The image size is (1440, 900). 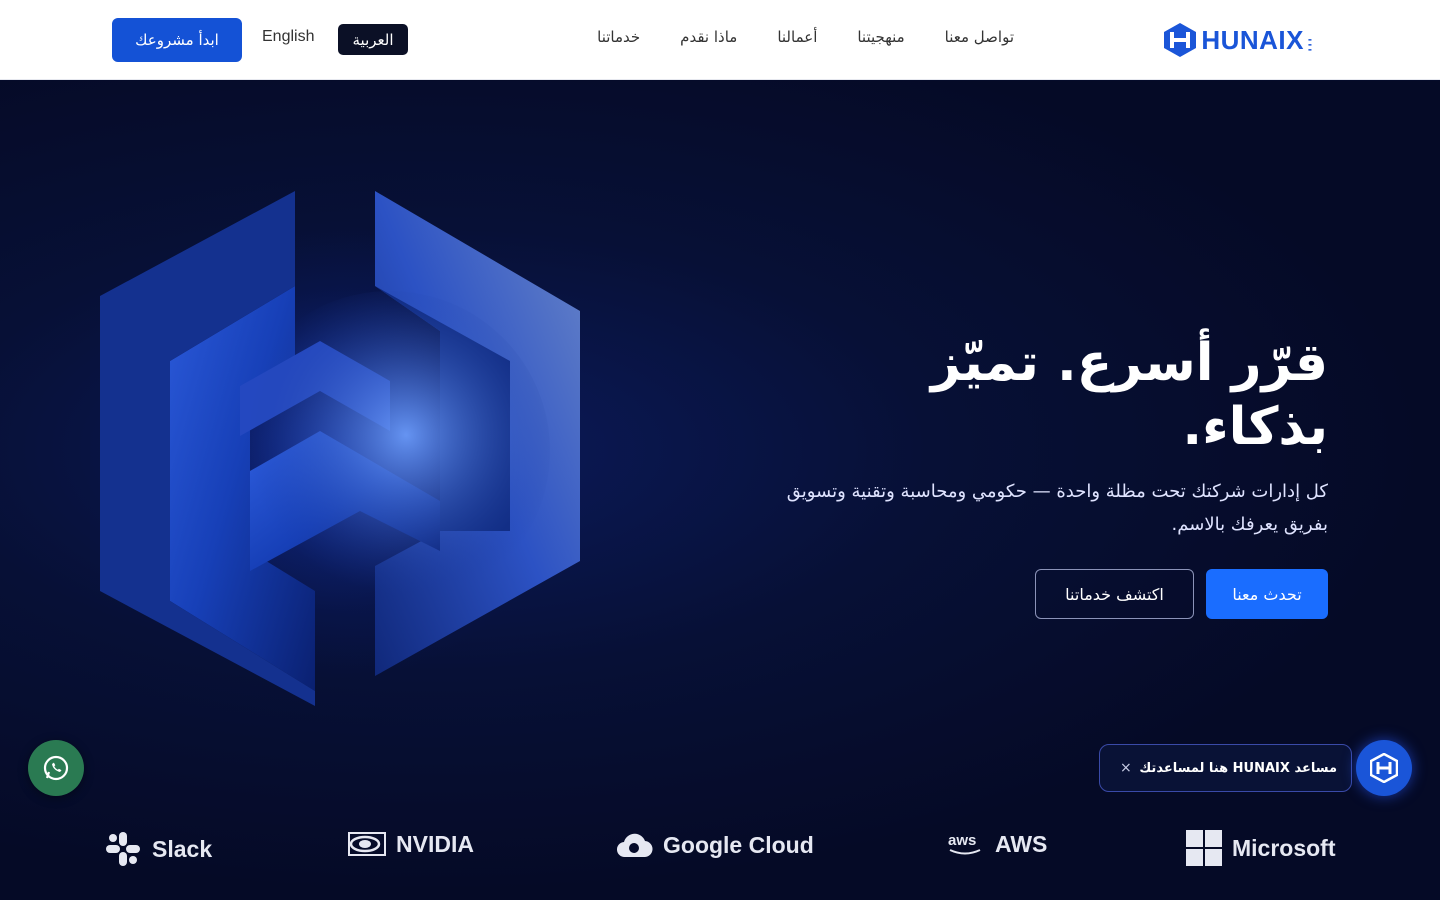 What do you see at coordinates (1180, 40) in the screenshot?
I see `hunaix-logo-icon` at bounding box center [1180, 40].